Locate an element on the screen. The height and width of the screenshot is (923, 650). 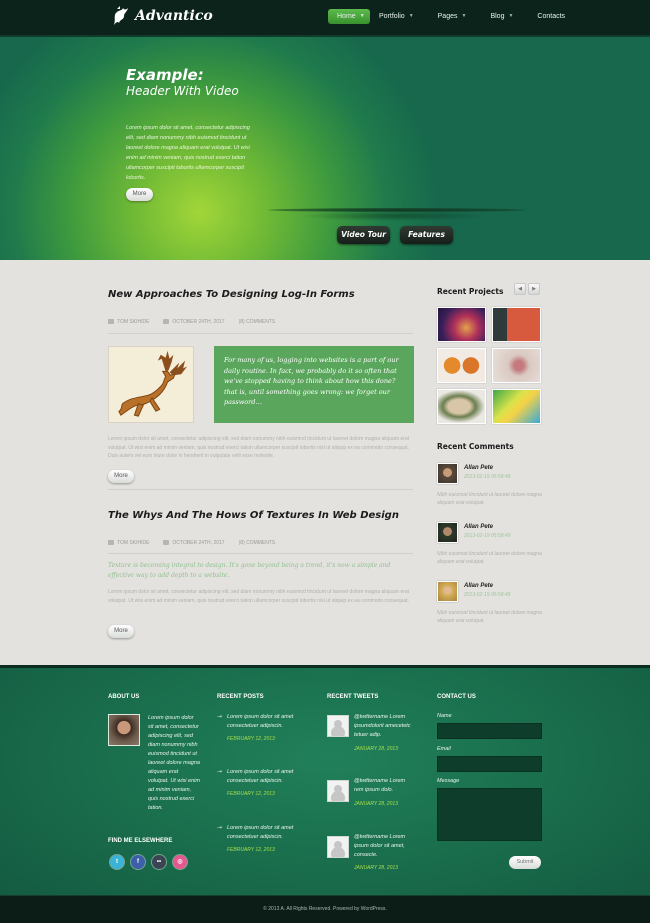
nav-label: Pages is located at coordinates (447, 16).